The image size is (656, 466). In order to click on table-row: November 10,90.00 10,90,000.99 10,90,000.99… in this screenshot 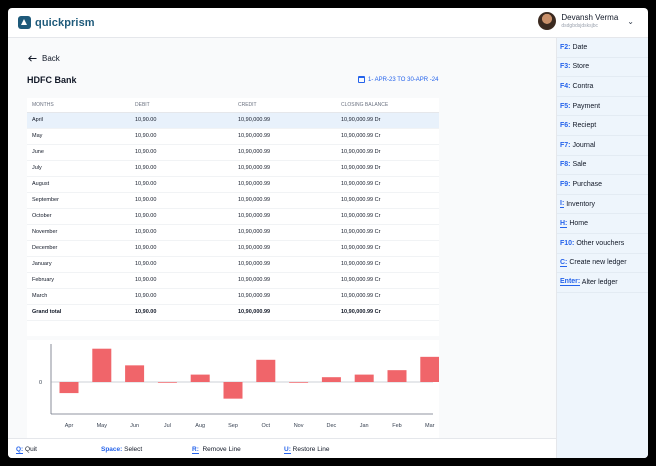, I will do `click(233, 232)`.